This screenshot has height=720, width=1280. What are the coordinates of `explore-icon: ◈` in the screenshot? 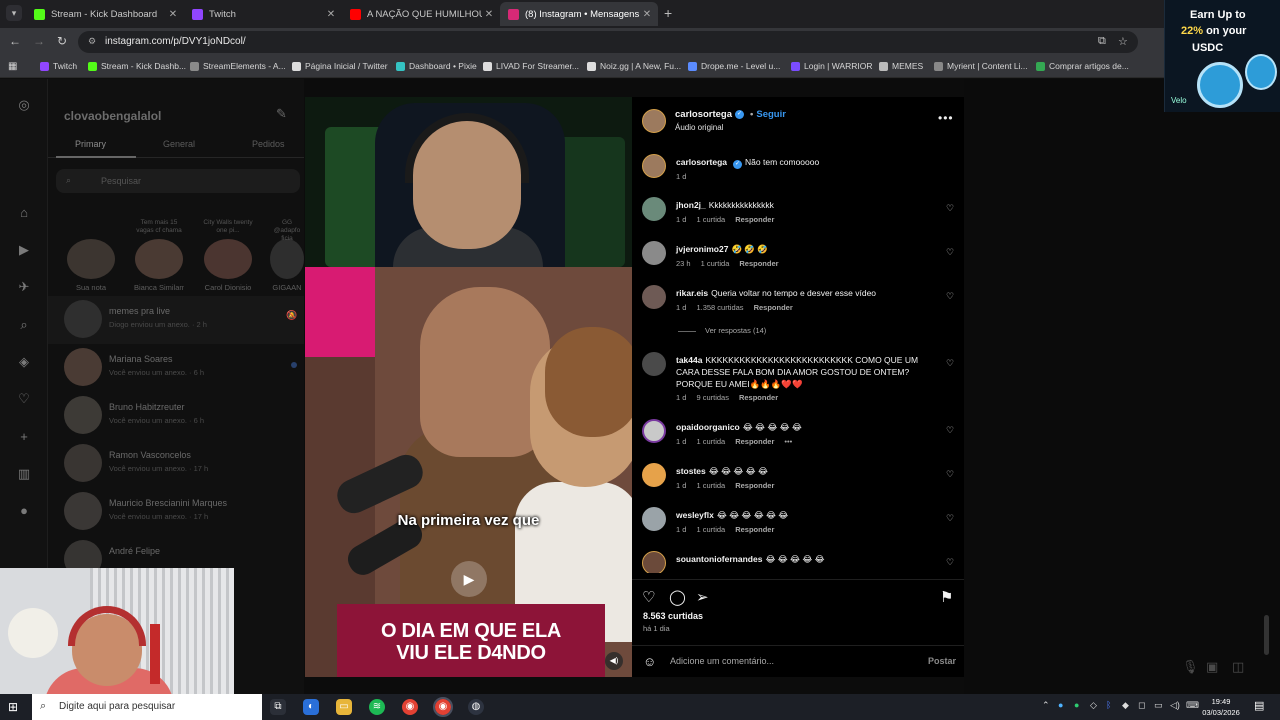 It's located at (24, 362).